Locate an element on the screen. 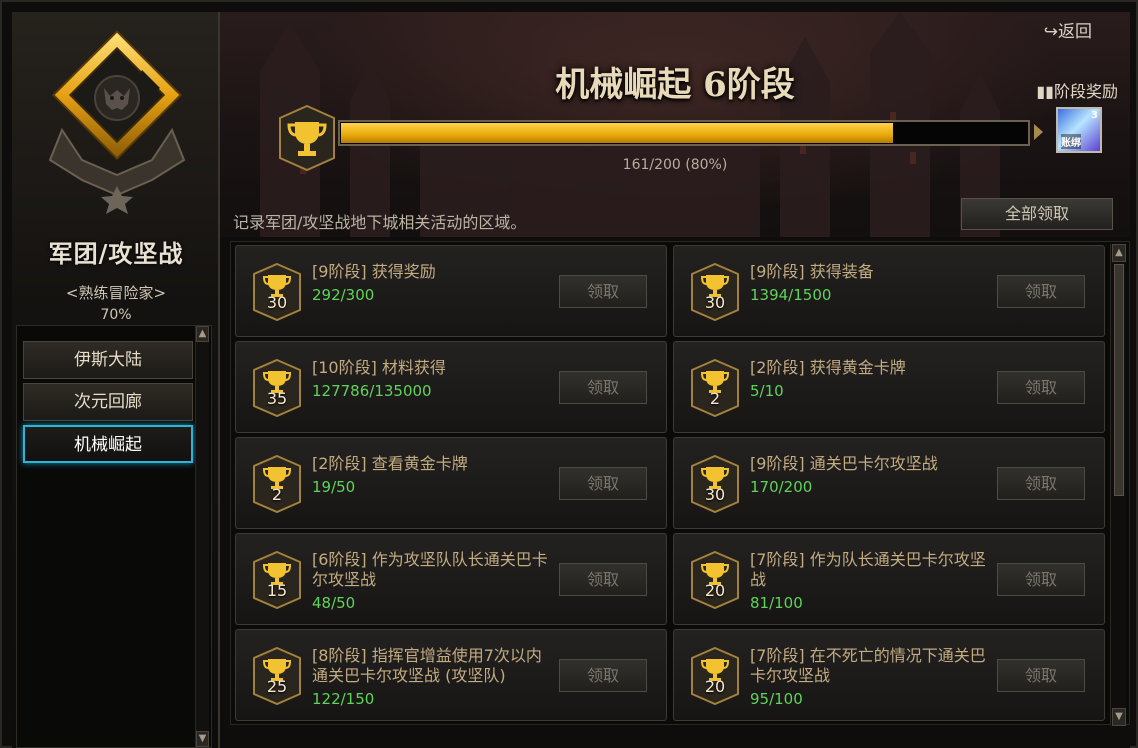 This screenshot has height=748, width=1138. task-title: [2阶段] 获得黄金卡牌 is located at coordinates (828, 367).